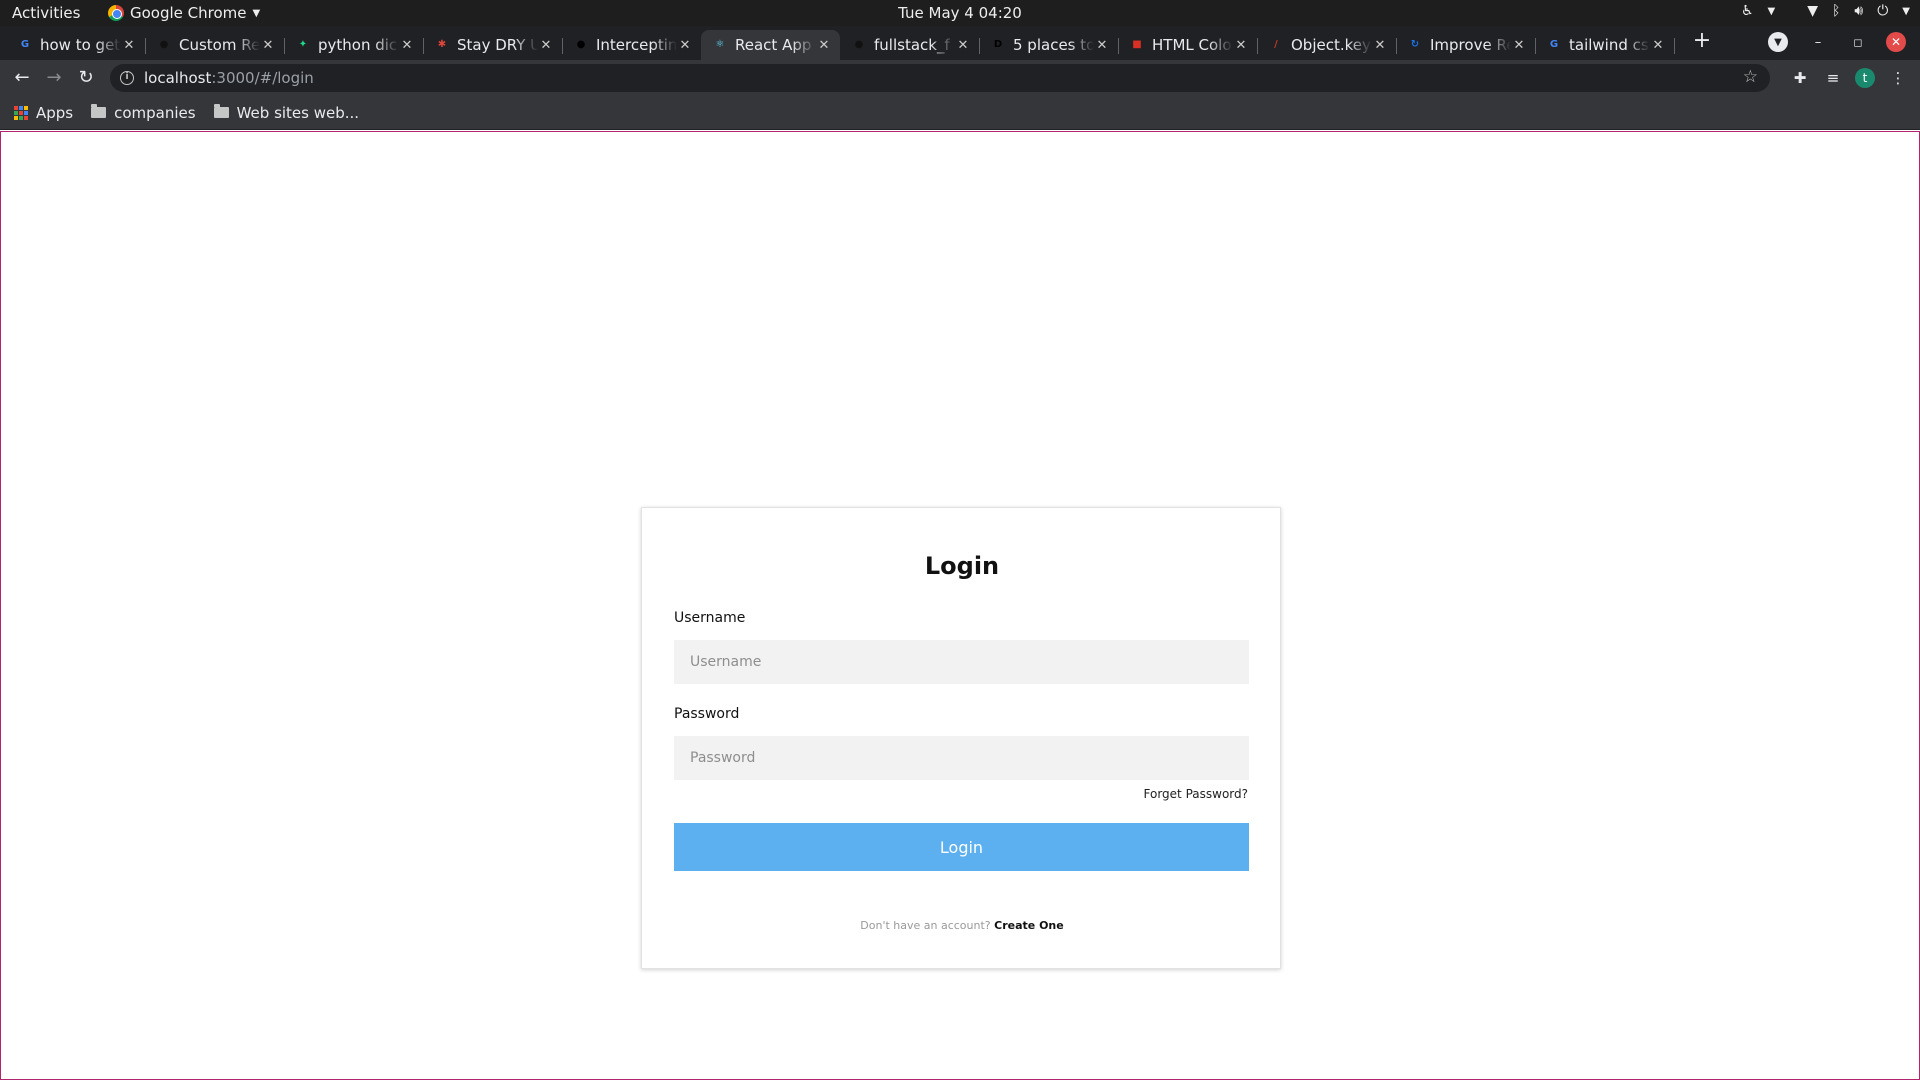 Image resolution: width=1920 pixels, height=1080 pixels. I want to click on tab-title: React App, so click(773, 45).